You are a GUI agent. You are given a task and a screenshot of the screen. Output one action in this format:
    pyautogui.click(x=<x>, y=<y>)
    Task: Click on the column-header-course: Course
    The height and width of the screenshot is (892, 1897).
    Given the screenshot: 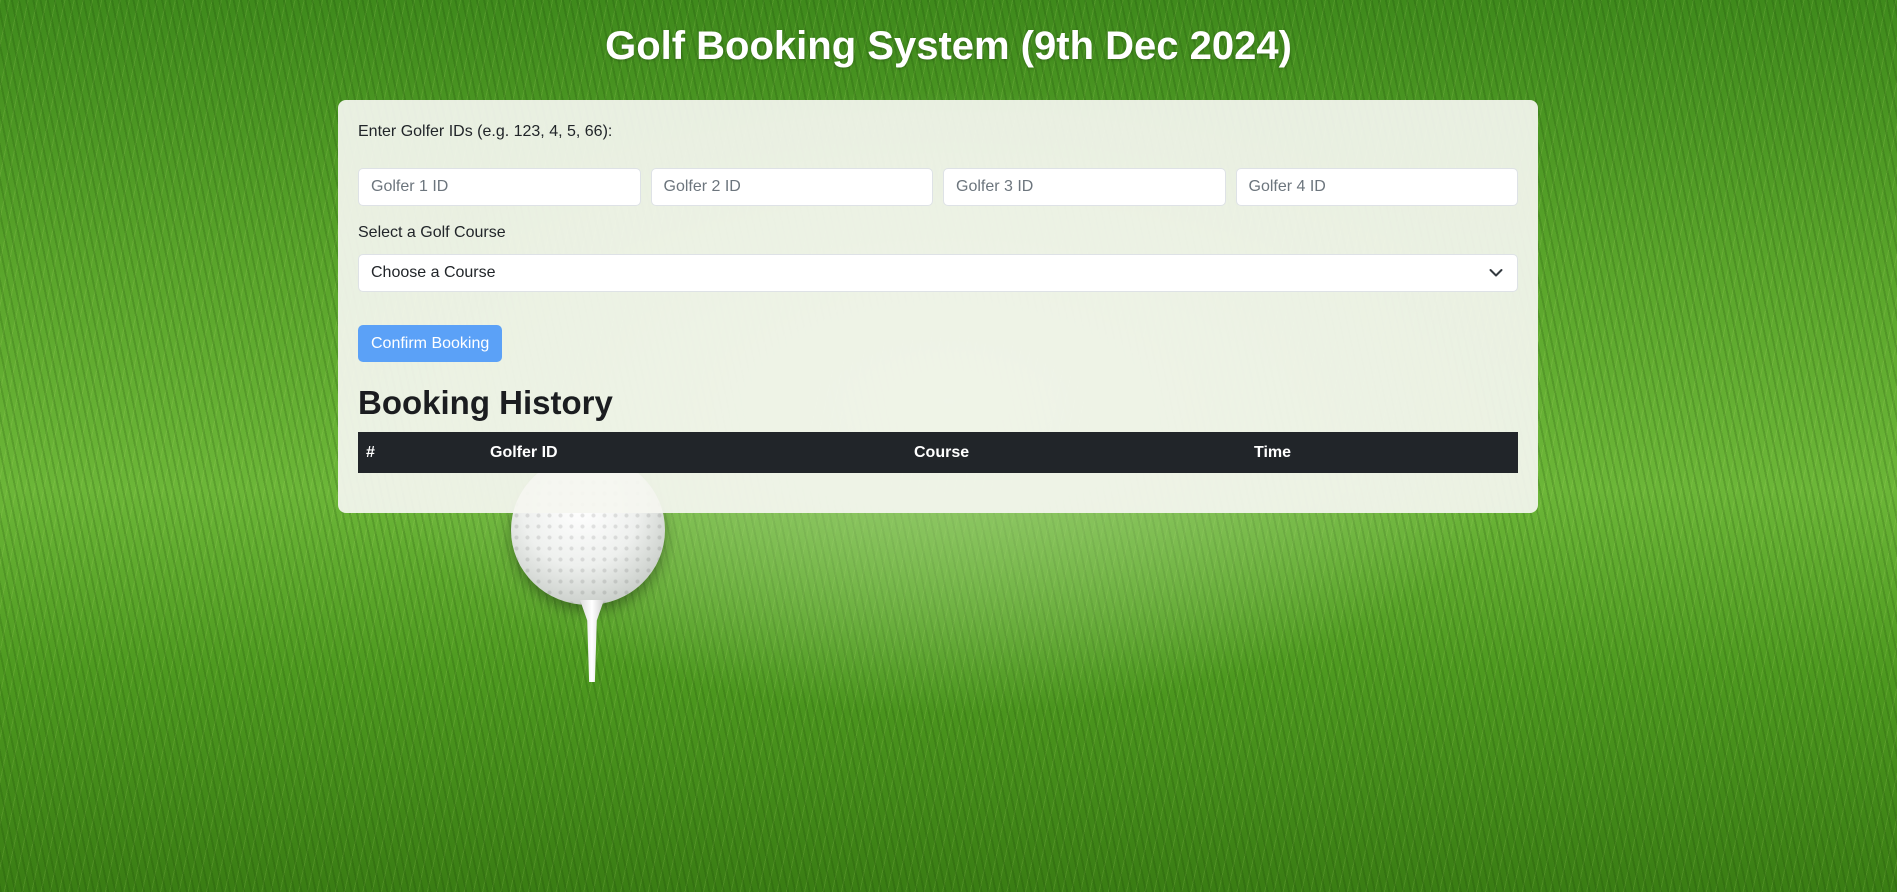 What is the action you would take?
    pyautogui.click(x=1076, y=452)
    